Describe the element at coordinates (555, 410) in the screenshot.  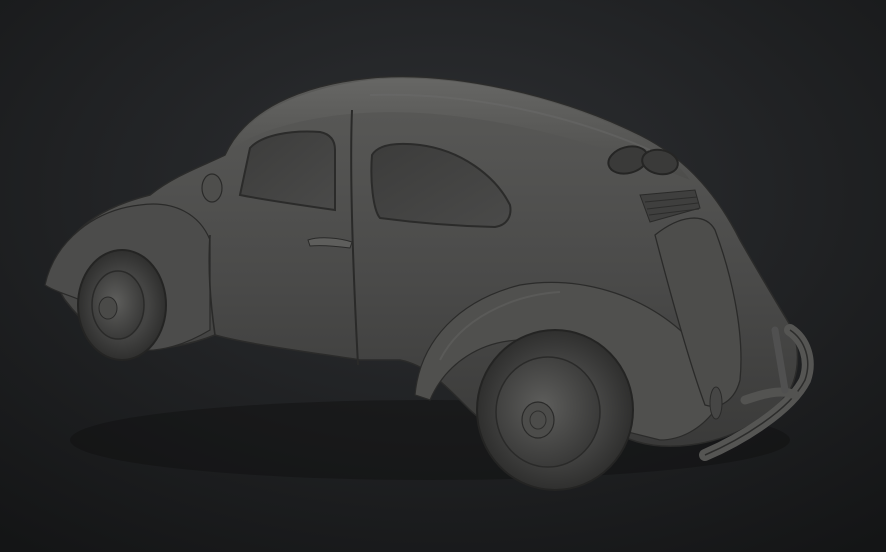
I see `rear-wheel` at that location.